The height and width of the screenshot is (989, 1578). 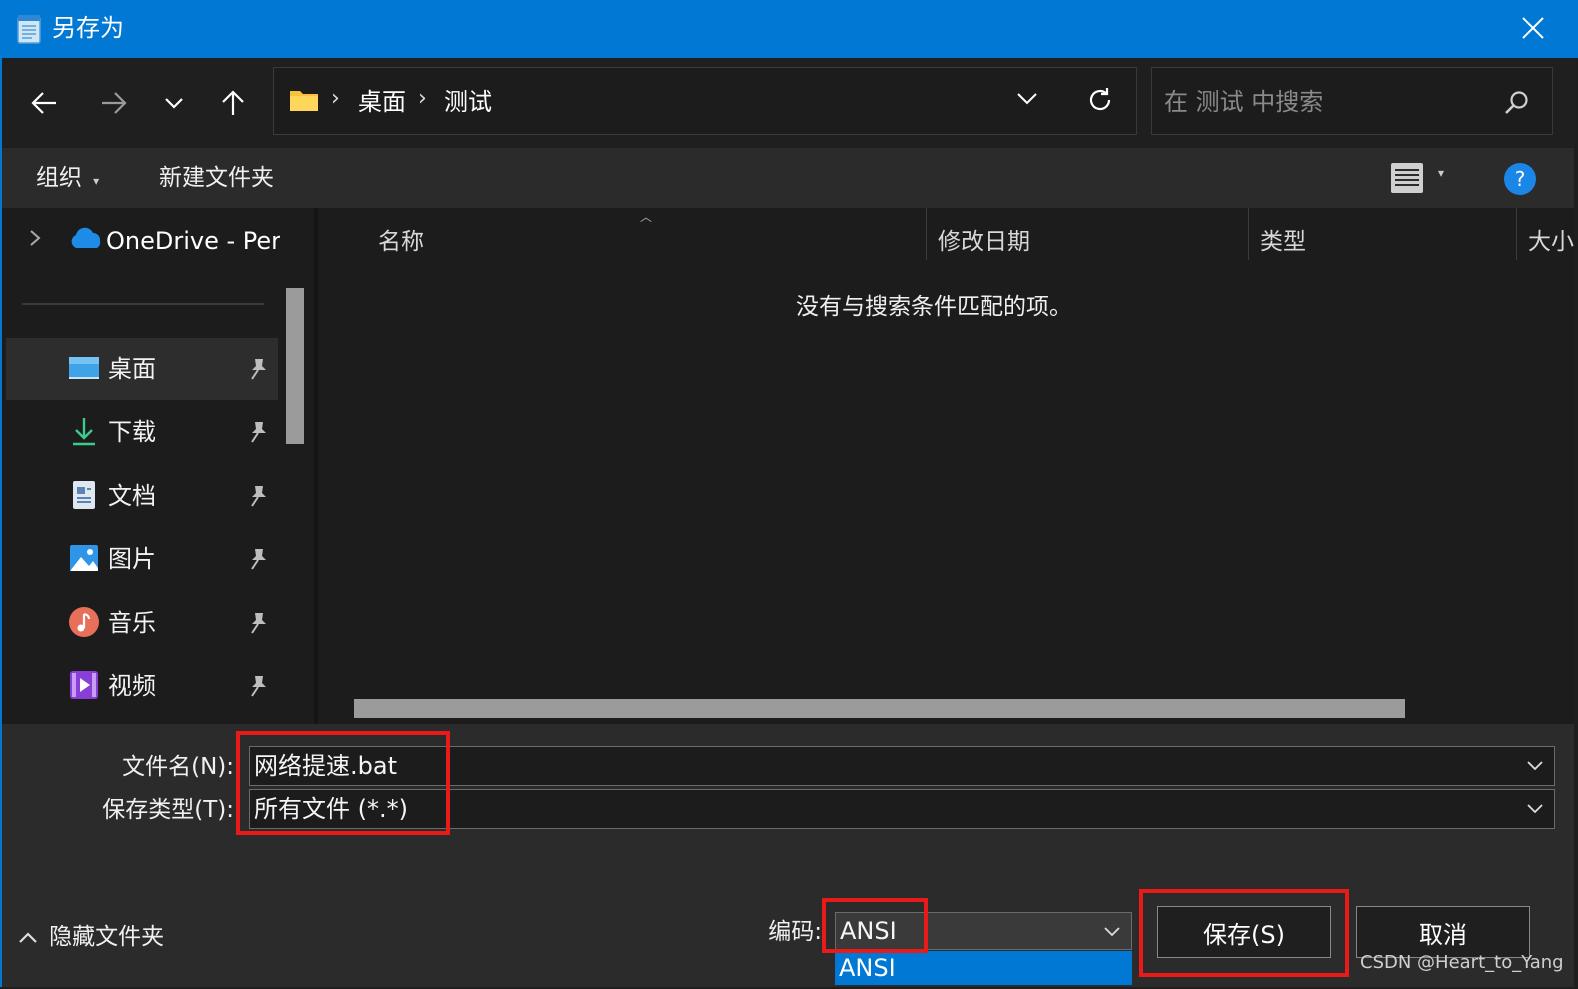 I want to click on empty-state-message: 没有与搜索条件匹配的项。, so click(x=934, y=307).